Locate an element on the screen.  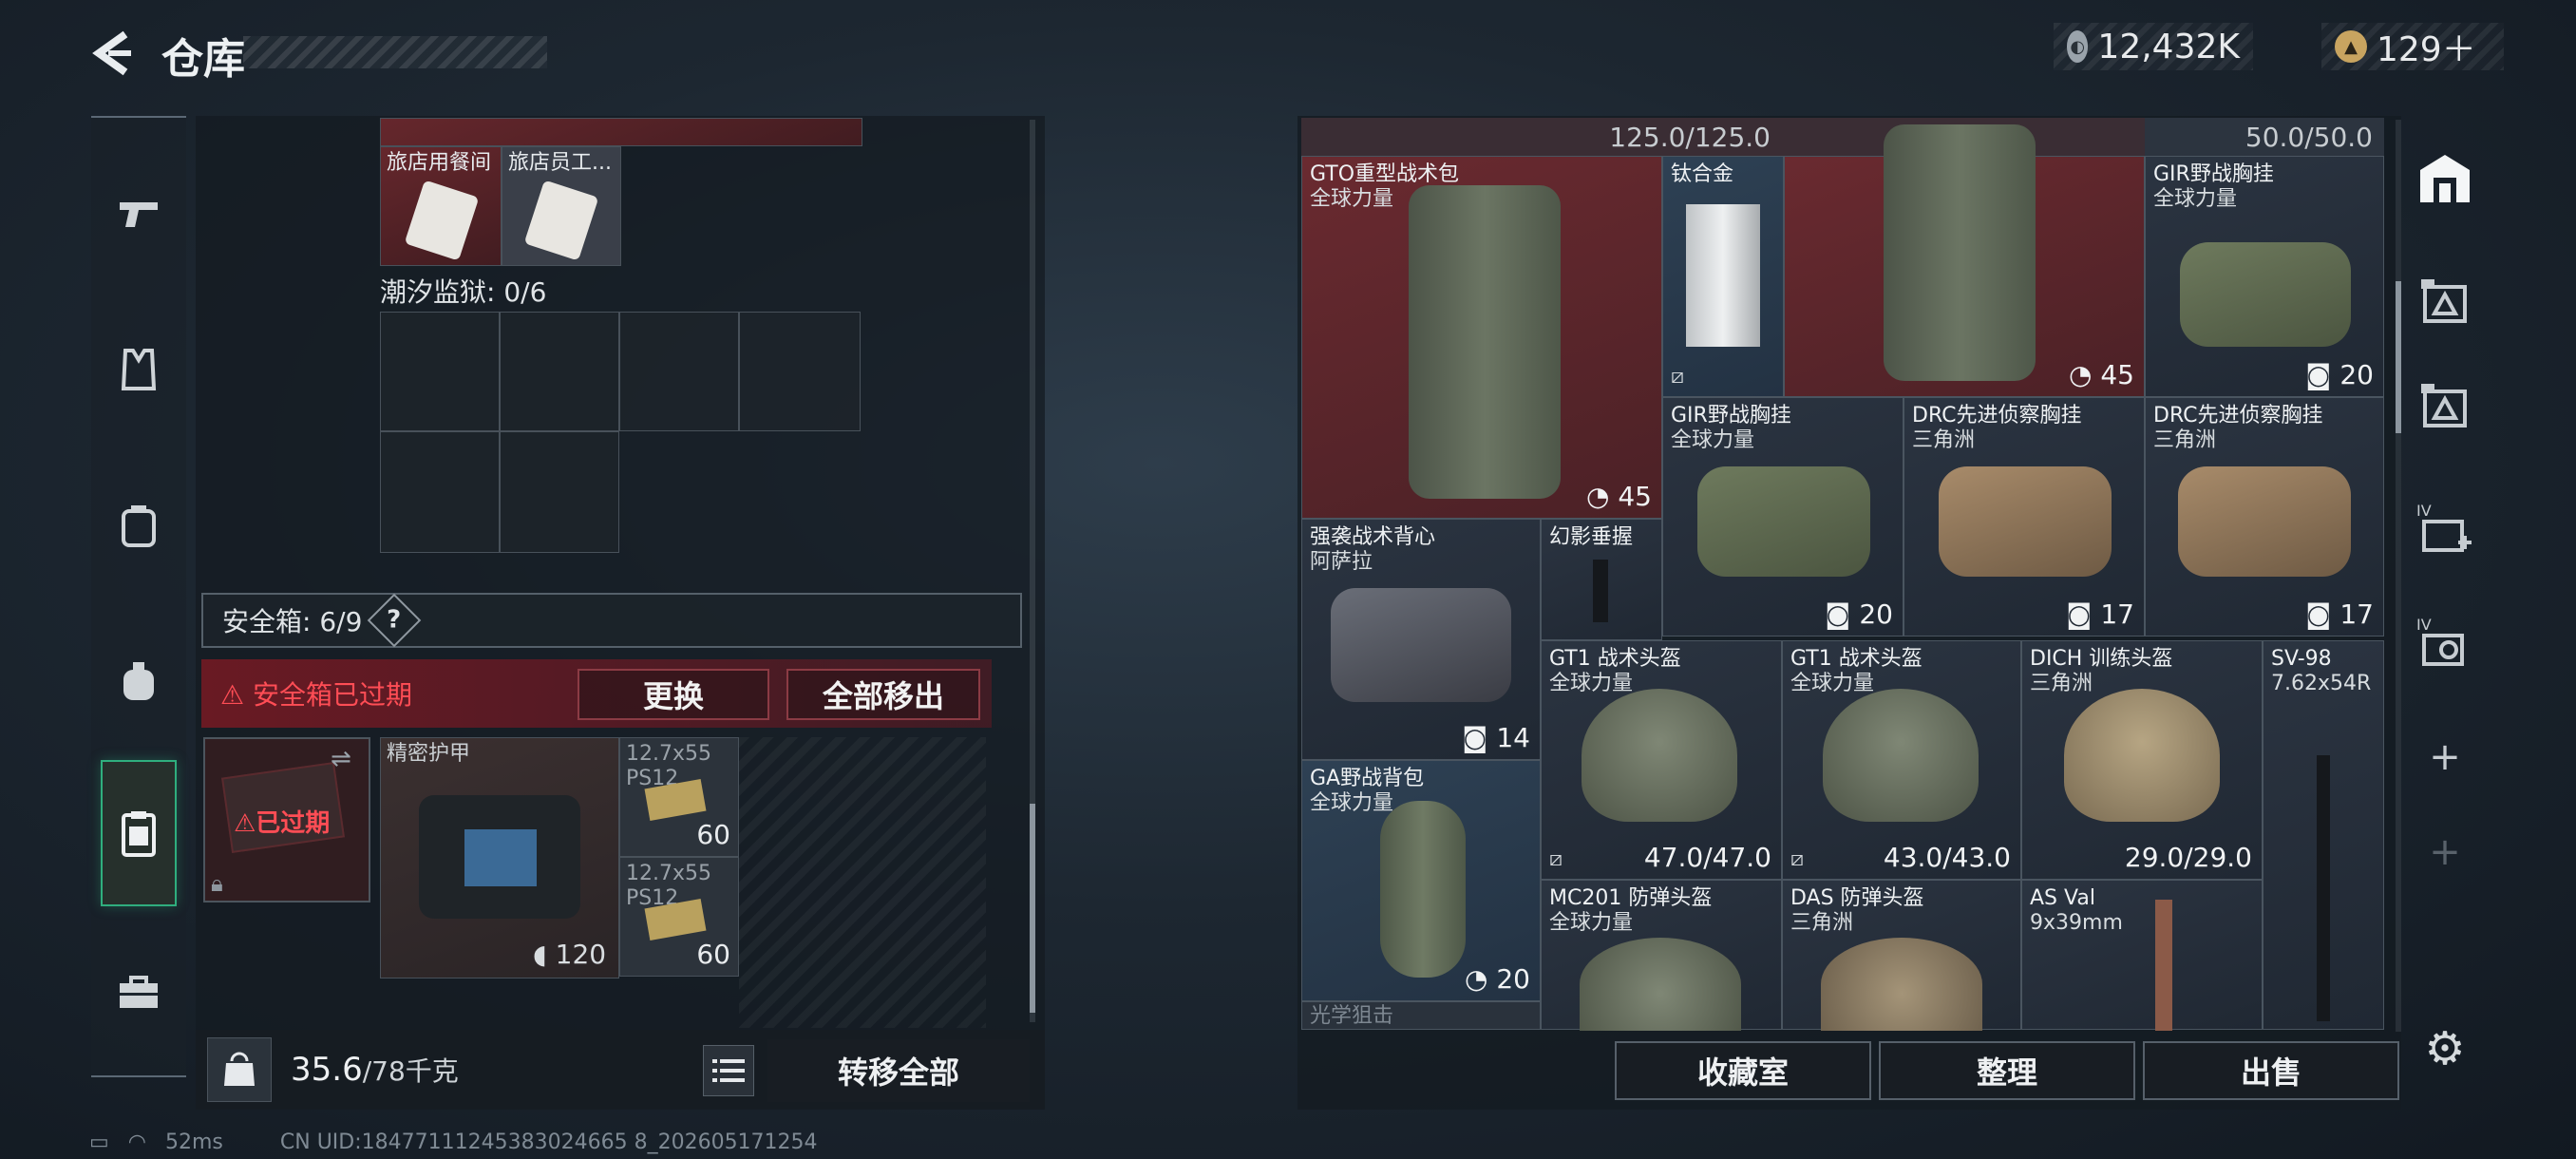
item-phantom-grip: 幻影垂握 is located at coordinates (1601, 579).